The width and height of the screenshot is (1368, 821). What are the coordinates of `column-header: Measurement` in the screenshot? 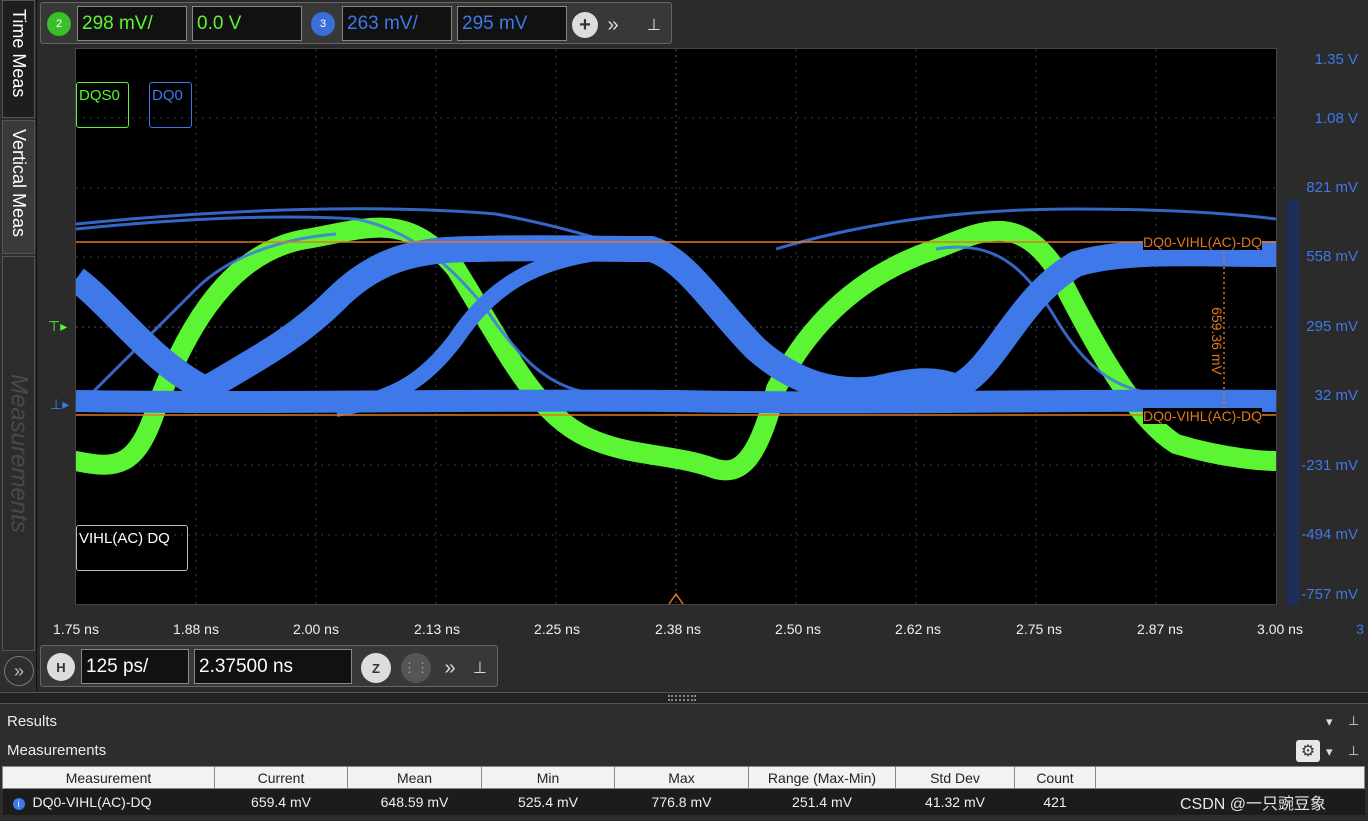 It's located at (108, 777).